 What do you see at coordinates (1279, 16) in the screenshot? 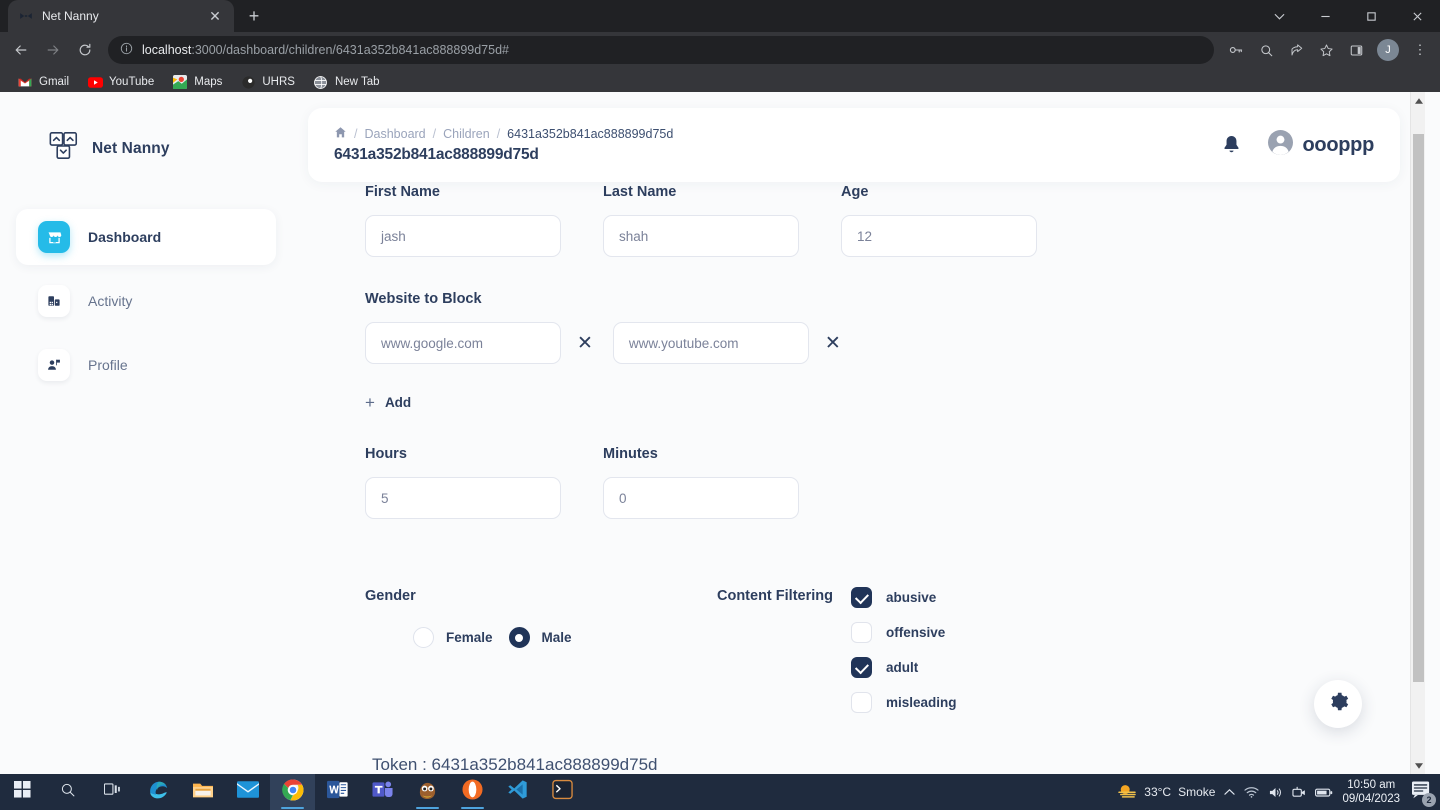
I see `tab-search-icon` at bounding box center [1279, 16].